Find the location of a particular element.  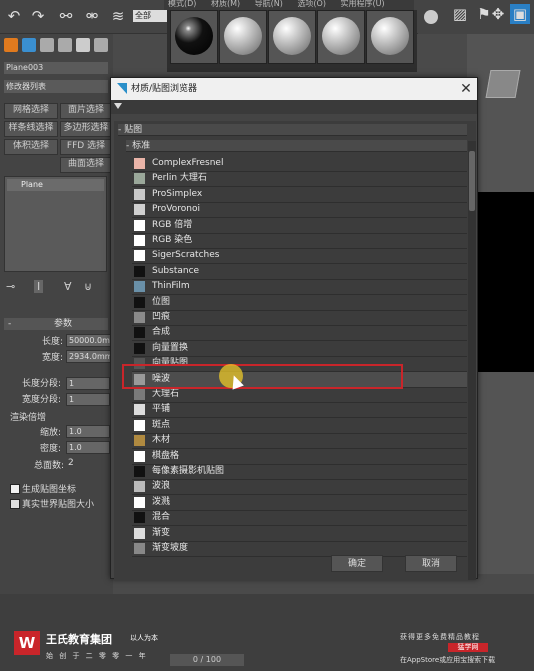

patch-select-button: 面片选择 is located at coordinates (86, 111).